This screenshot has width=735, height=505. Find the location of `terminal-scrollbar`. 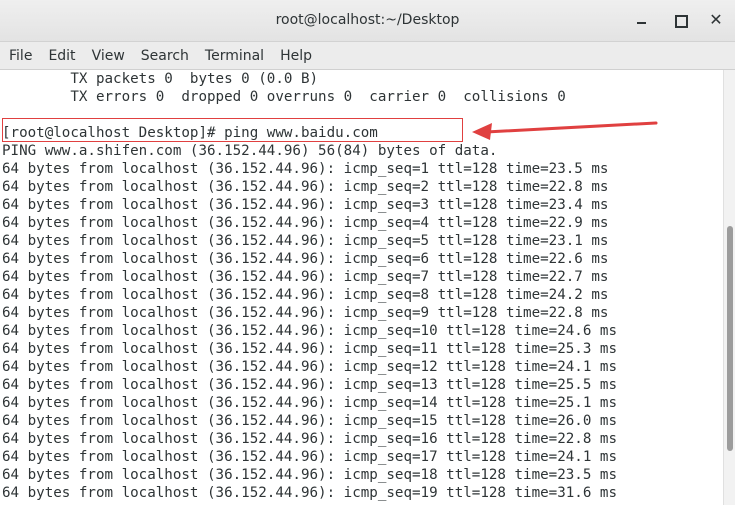

terminal-scrollbar is located at coordinates (729, 287).